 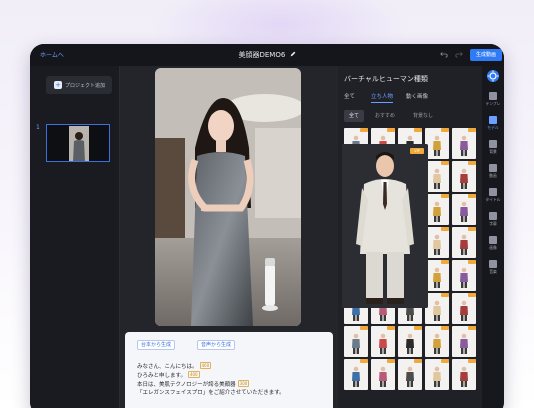 What do you see at coordinates (444, 54) in the screenshot?
I see `undo-icon` at bounding box center [444, 54].